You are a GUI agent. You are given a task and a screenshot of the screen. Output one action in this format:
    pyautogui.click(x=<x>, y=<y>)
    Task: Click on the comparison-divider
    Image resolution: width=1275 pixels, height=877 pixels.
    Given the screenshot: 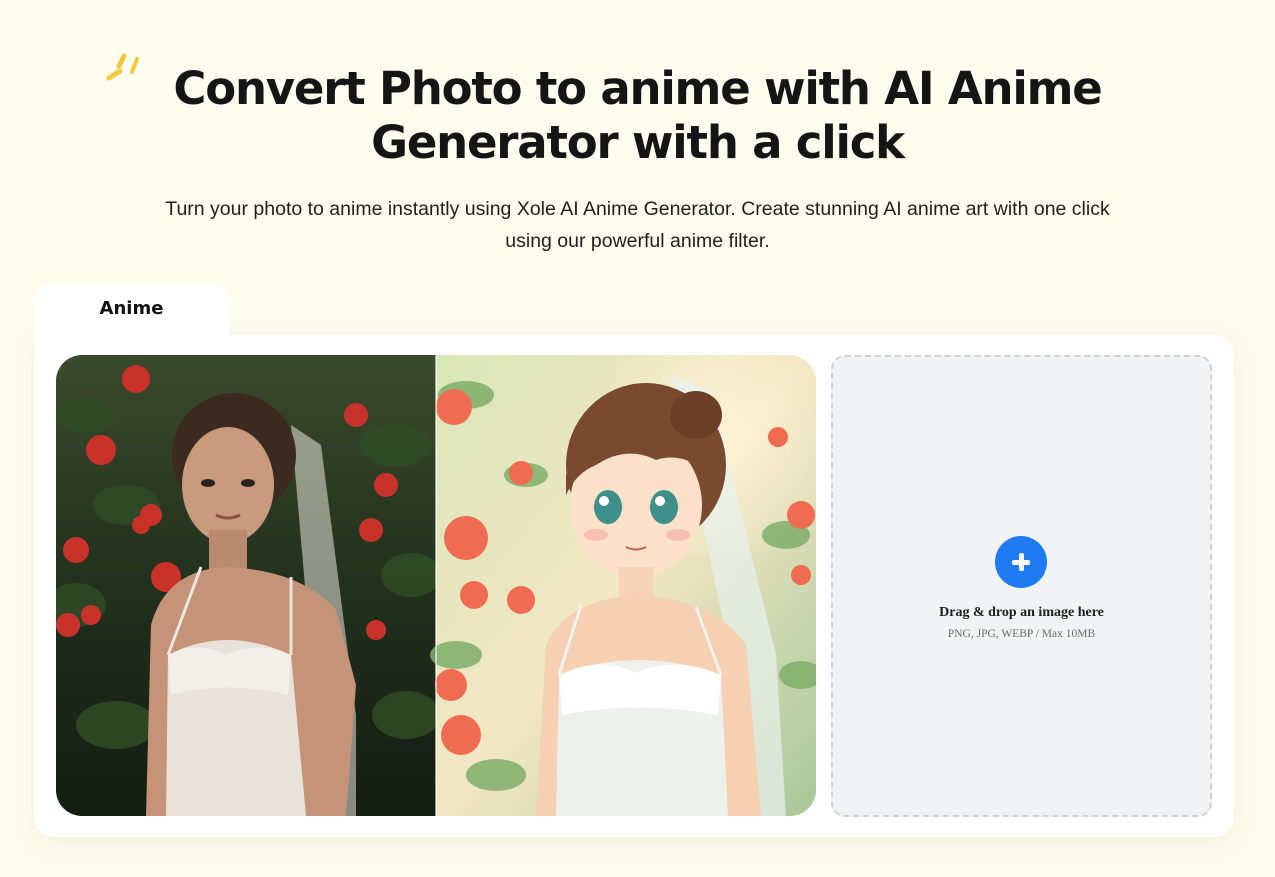 What is the action you would take?
    pyautogui.click(x=436, y=585)
    